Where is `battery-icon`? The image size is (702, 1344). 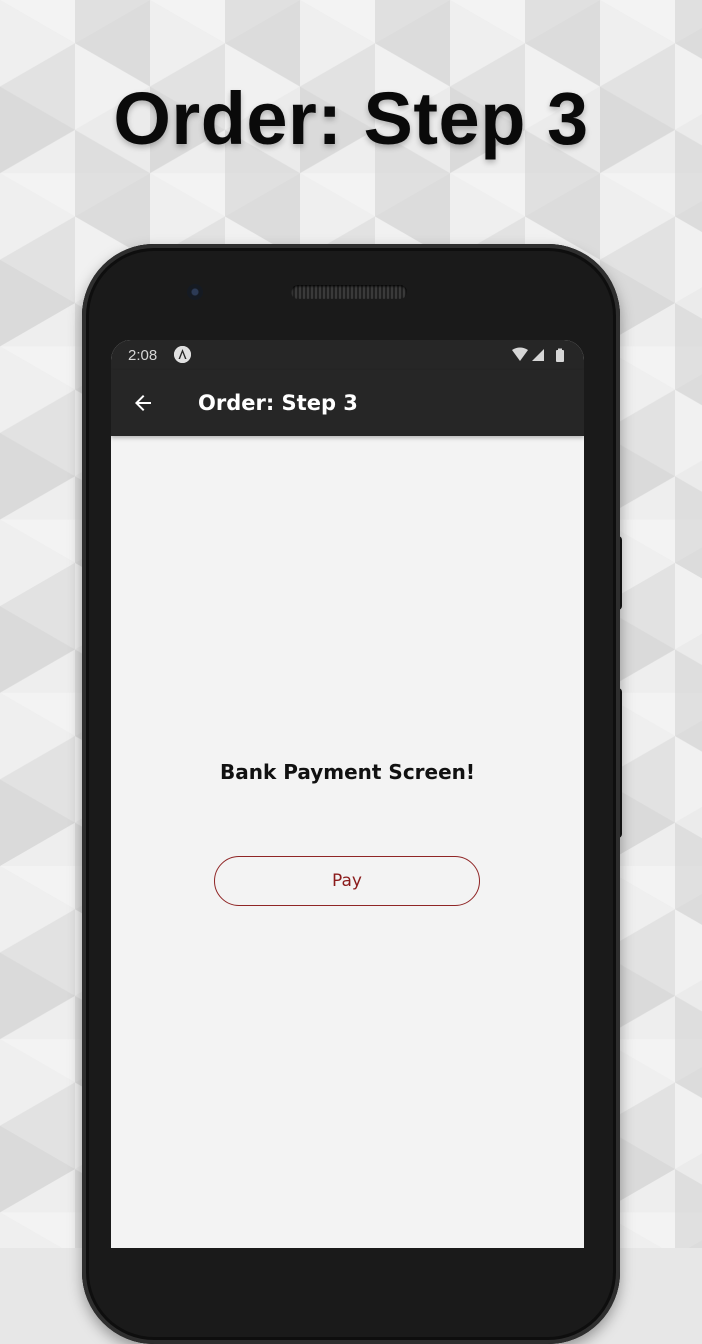
battery-icon is located at coordinates (560, 355).